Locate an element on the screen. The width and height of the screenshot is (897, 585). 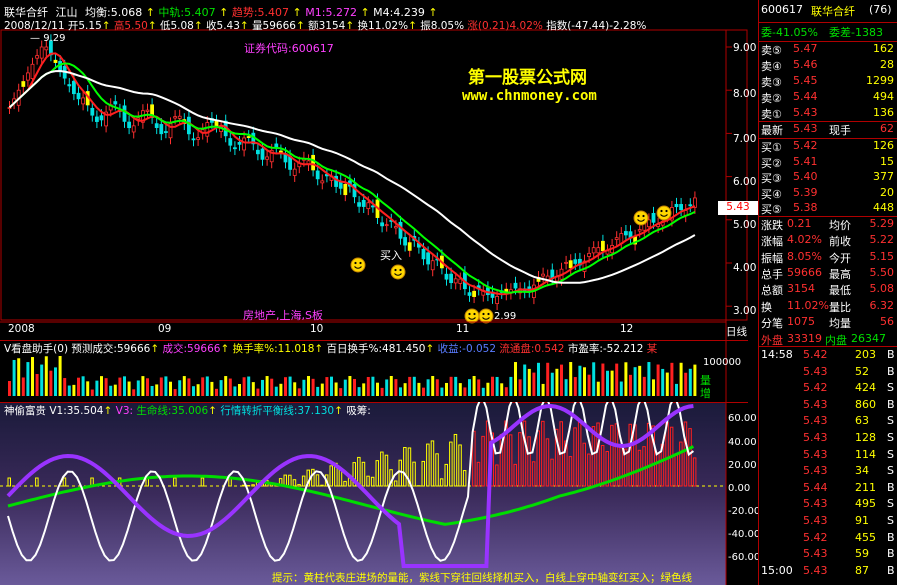
tick-volume: 495 is located at coordinates (865, 504).